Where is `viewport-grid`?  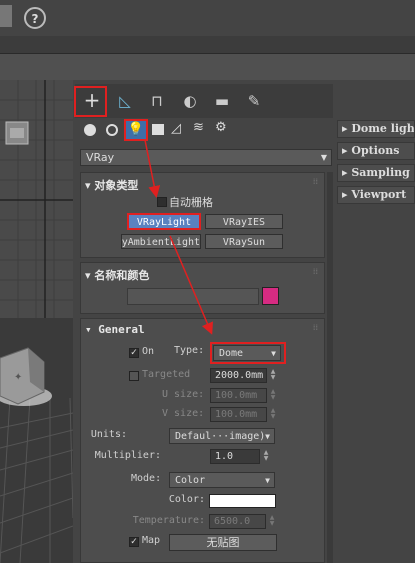
viewport-grid is located at coordinates (36, 199).